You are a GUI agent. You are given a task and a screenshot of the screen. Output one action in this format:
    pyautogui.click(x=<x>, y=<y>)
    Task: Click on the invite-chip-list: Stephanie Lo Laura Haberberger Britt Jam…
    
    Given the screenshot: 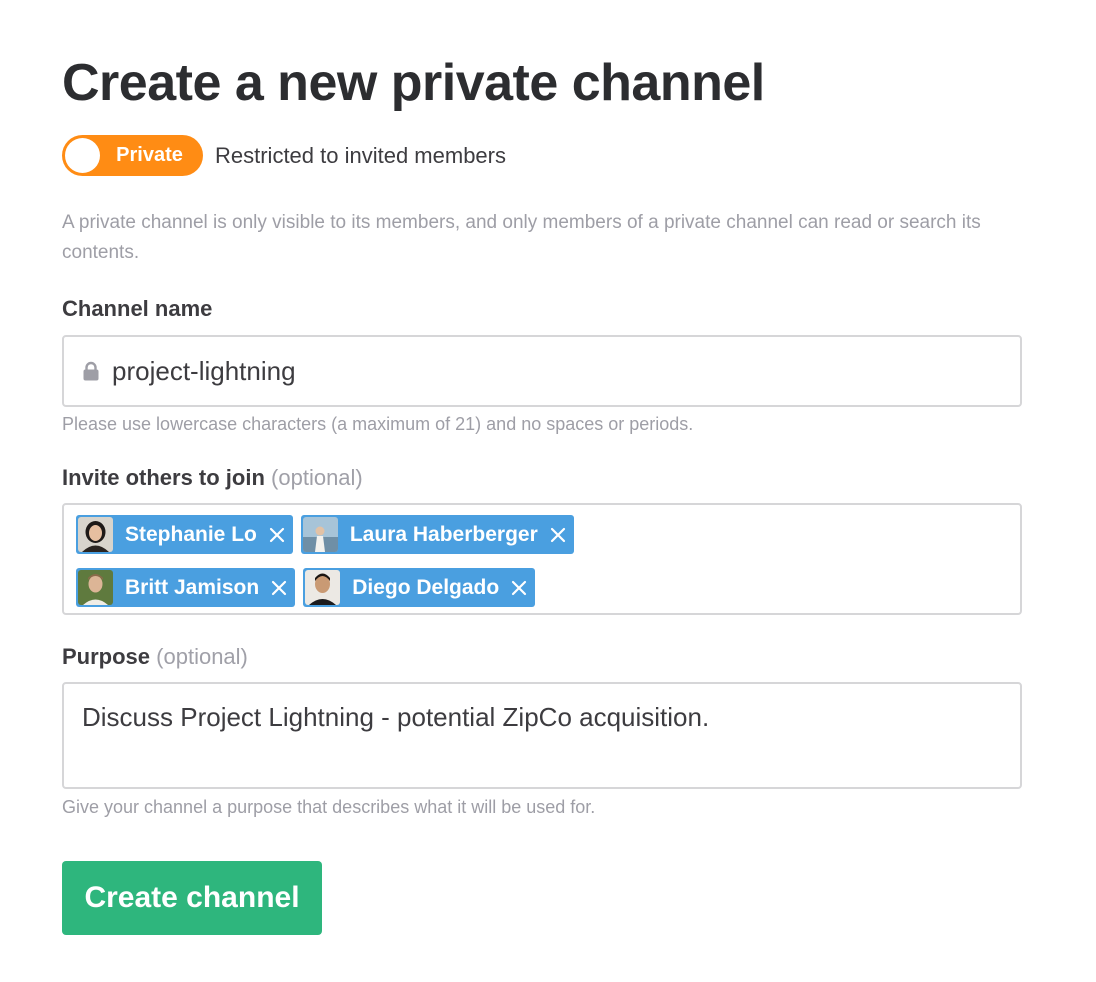 What is the action you would take?
    pyautogui.click(x=436, y=561)
    